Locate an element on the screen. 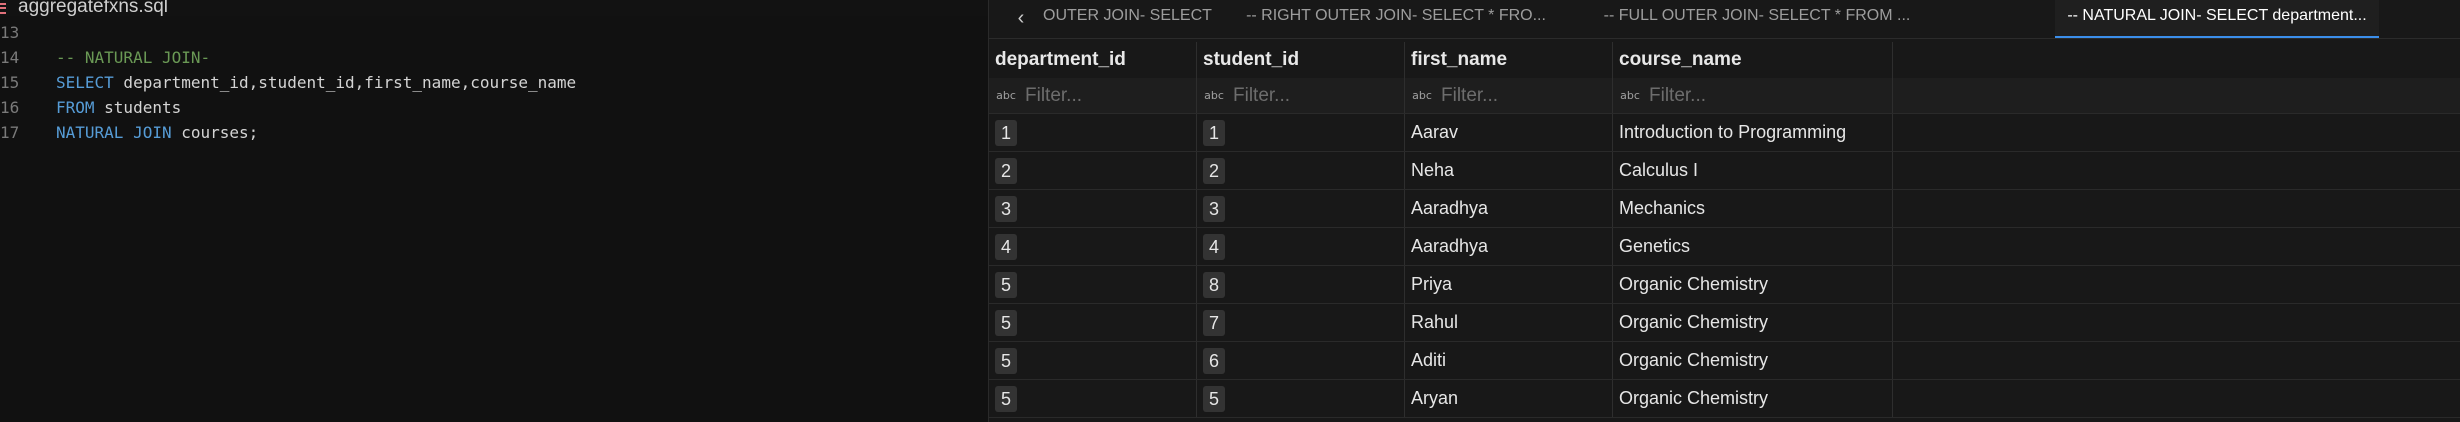 This screenshot has height=422, width=2460. line-numbers: 13 14 15 16 17 is located at coordinates (20, 82).